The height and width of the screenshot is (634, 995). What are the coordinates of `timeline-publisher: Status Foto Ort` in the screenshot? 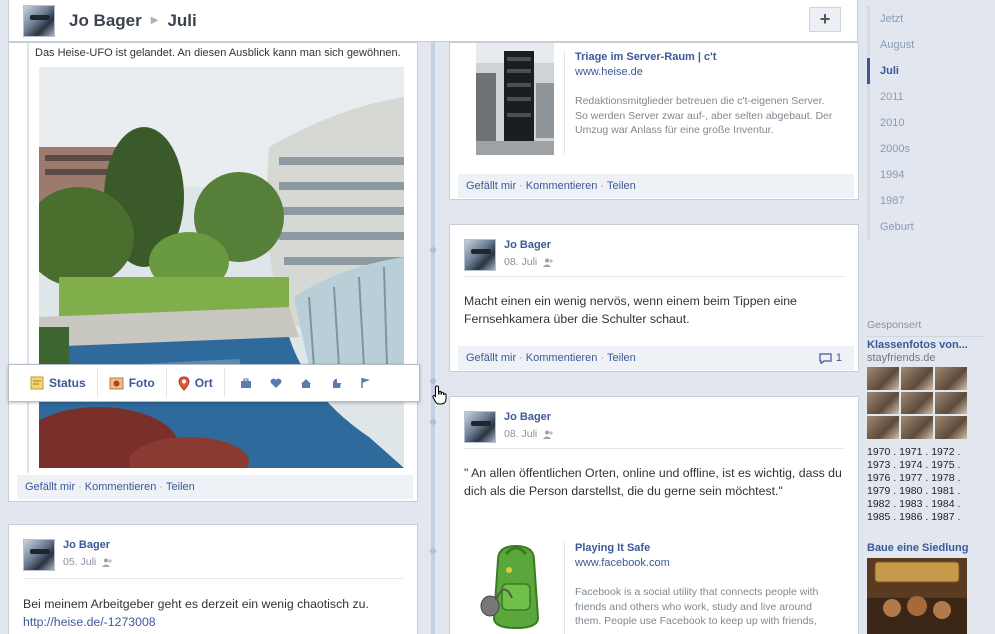 It's located at (214, 383).